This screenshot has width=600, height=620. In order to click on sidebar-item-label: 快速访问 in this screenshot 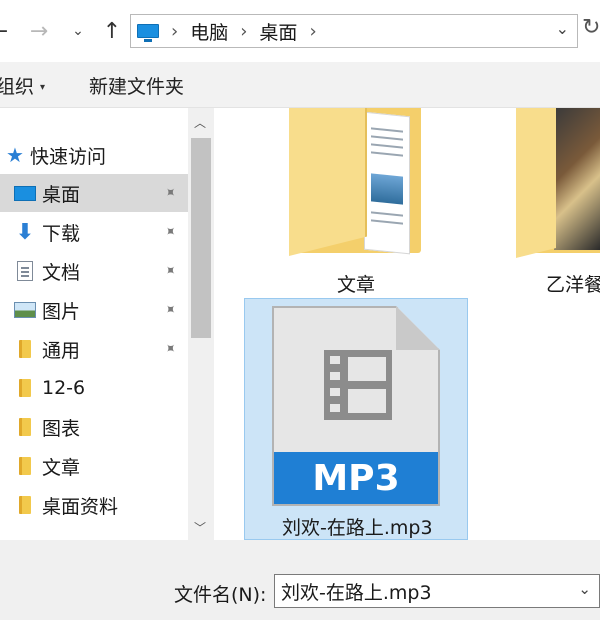, I will do `click(68, 156)`.